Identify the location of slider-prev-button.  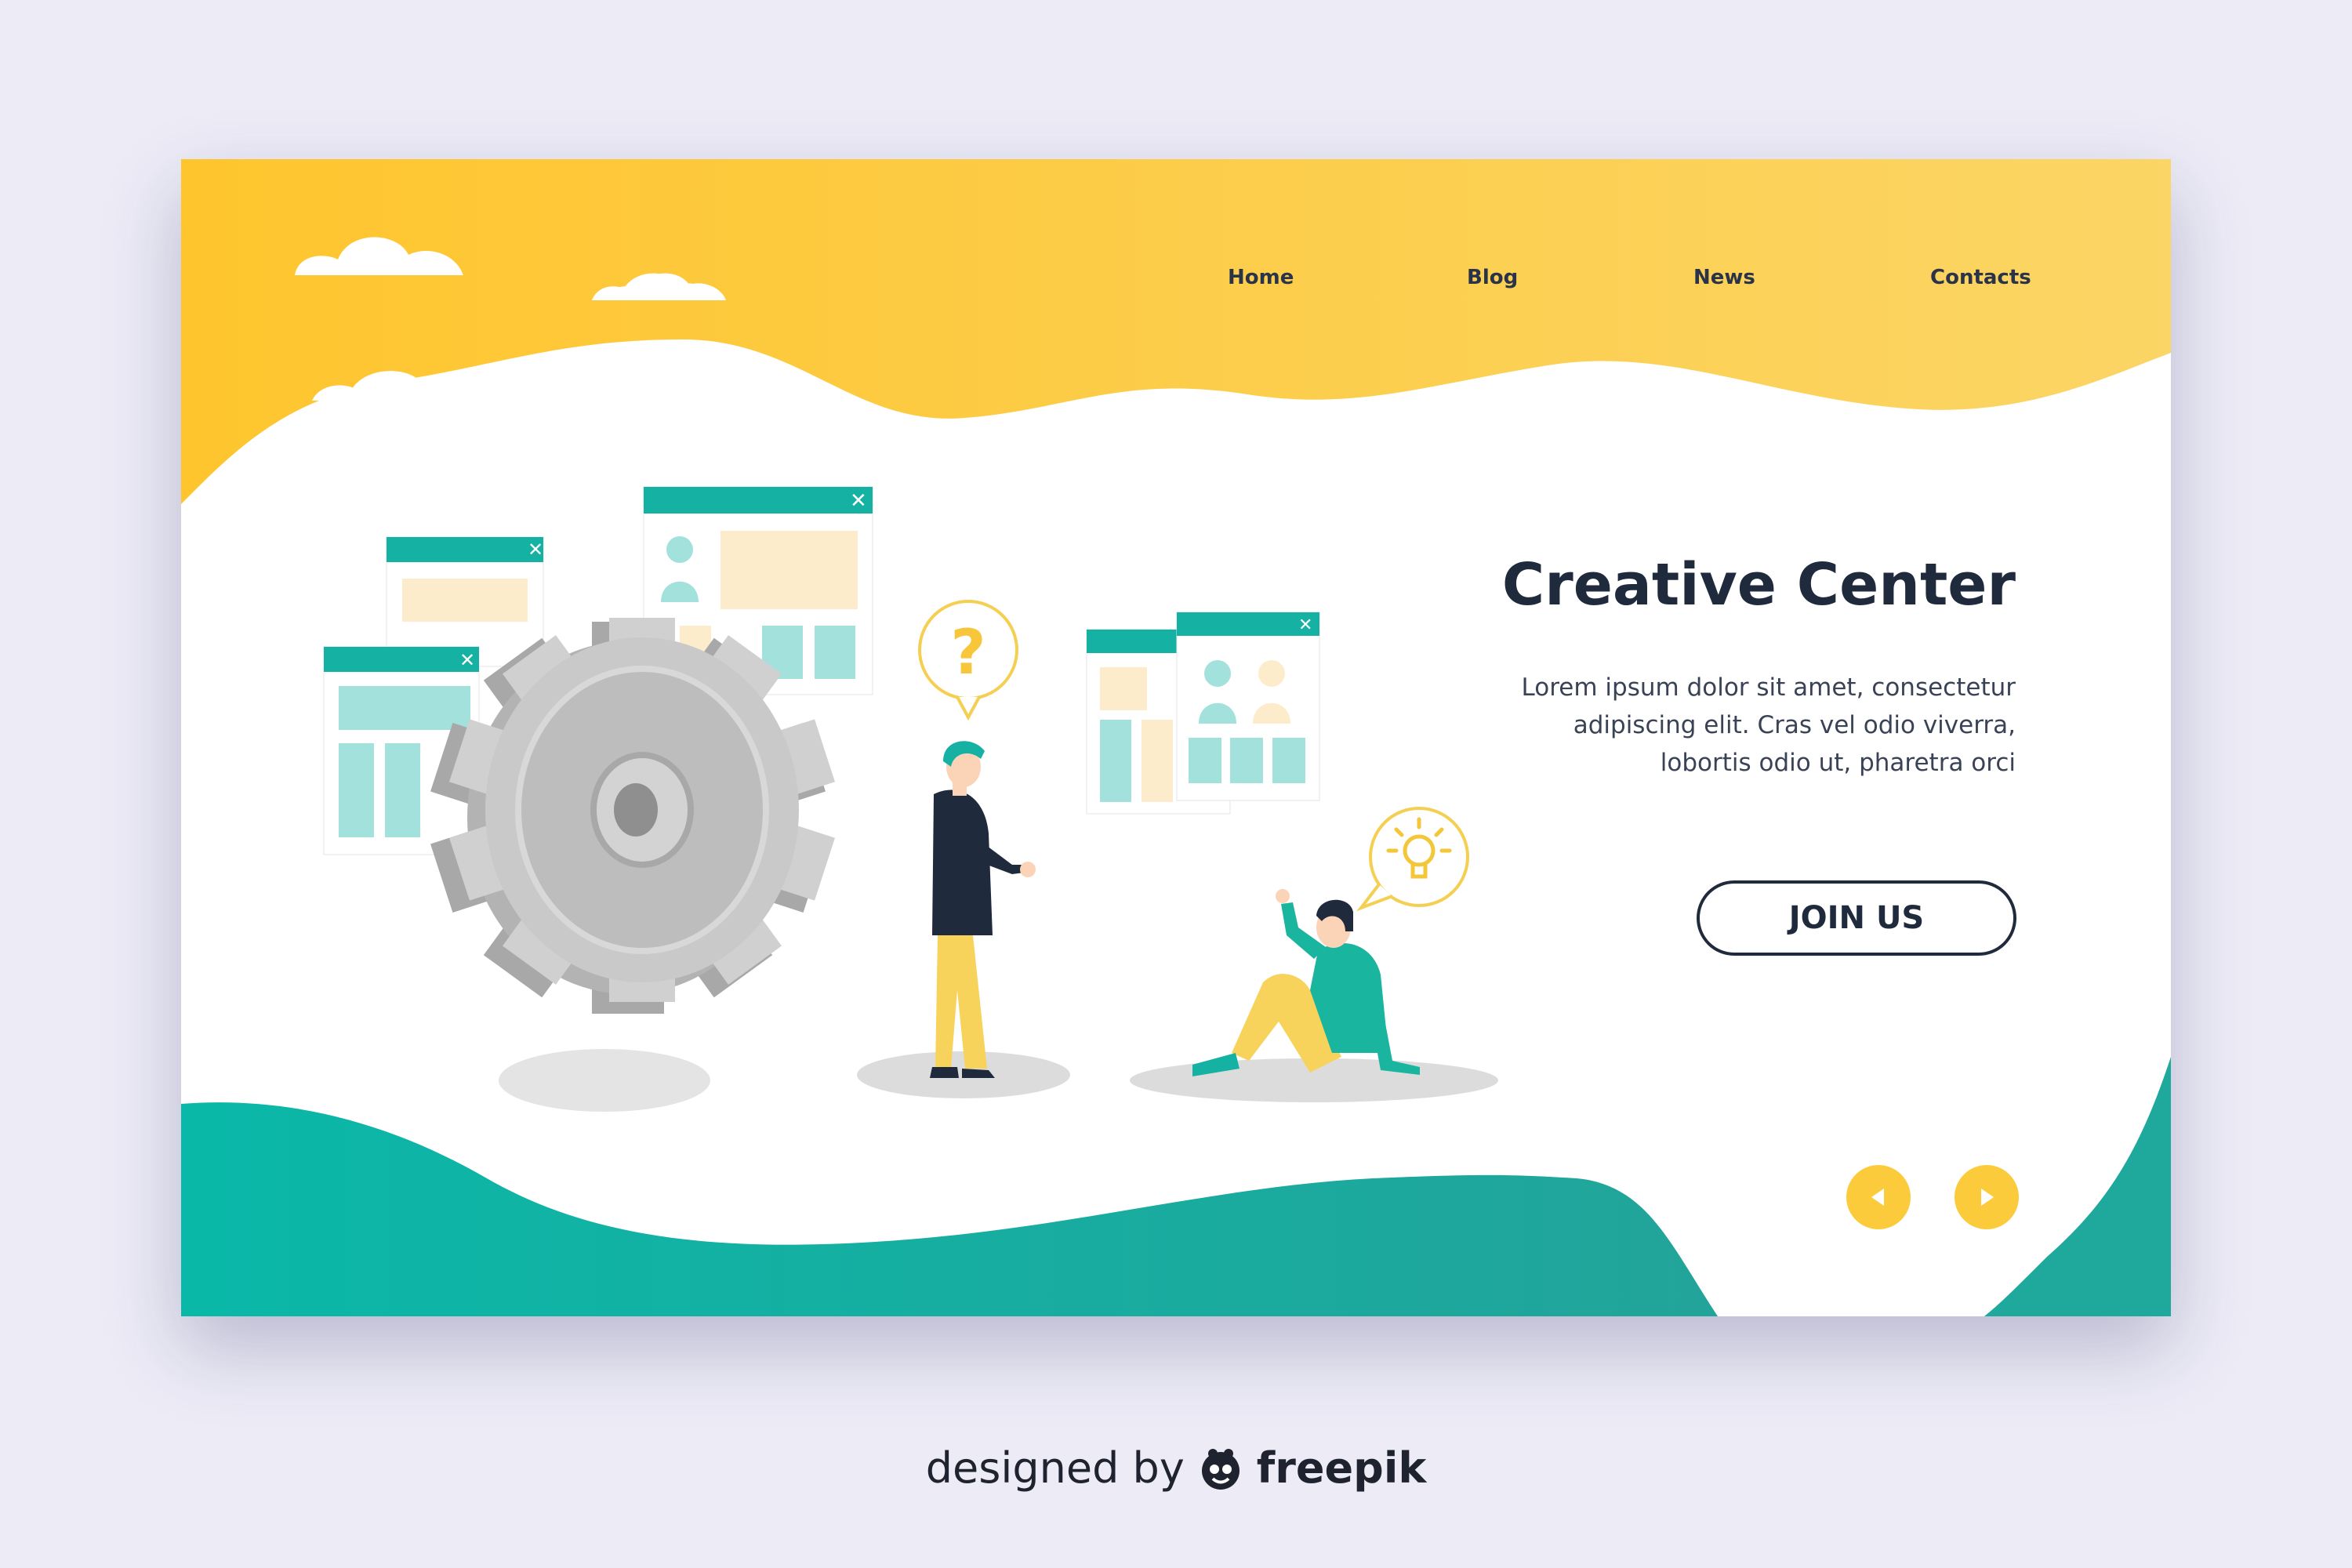
(1878, 1197).